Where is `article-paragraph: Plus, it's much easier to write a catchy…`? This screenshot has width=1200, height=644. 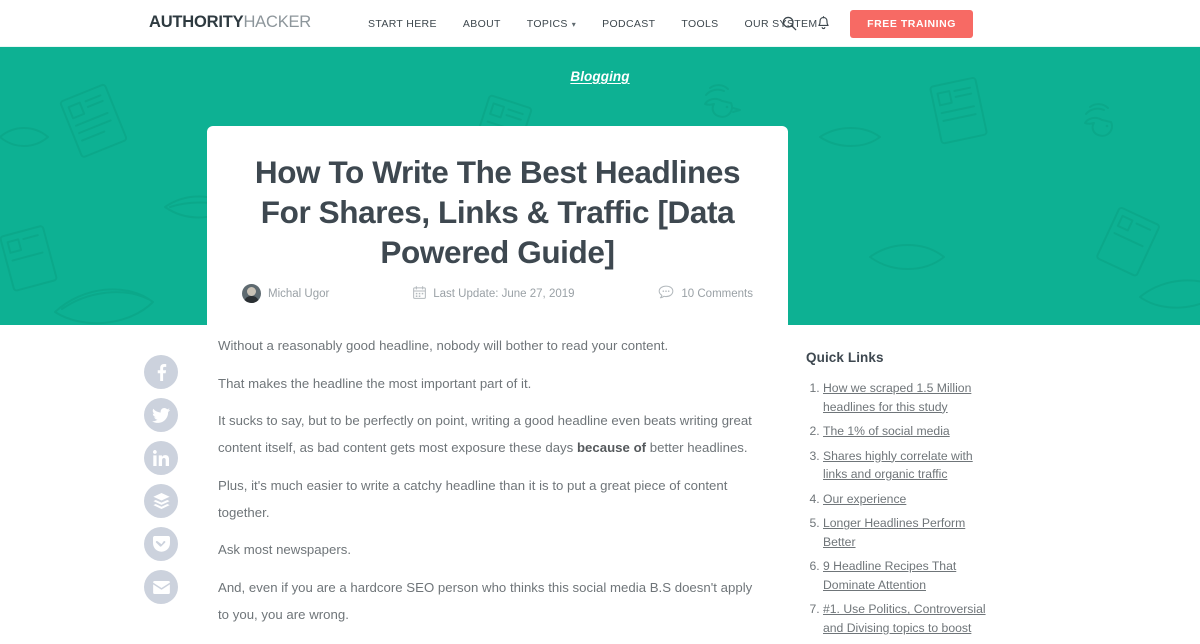
article-paragraph: Plus, it's much easier to write a catchy… is located at coordinates (473, 498).